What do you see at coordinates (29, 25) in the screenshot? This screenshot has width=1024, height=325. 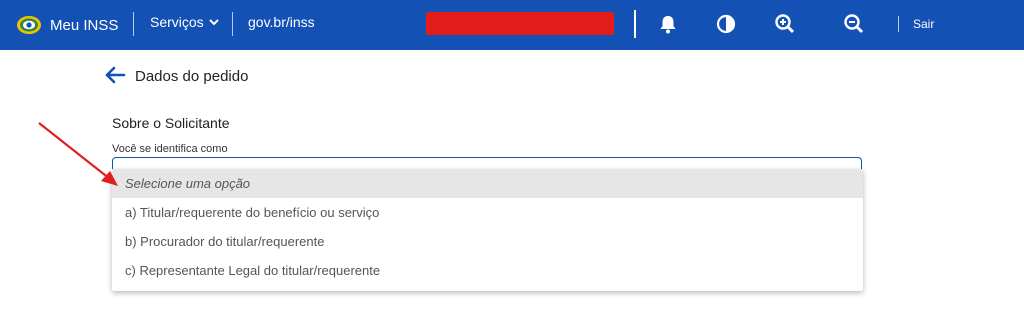 I see `inss-logo-icon` at bounding box center [29, 25].